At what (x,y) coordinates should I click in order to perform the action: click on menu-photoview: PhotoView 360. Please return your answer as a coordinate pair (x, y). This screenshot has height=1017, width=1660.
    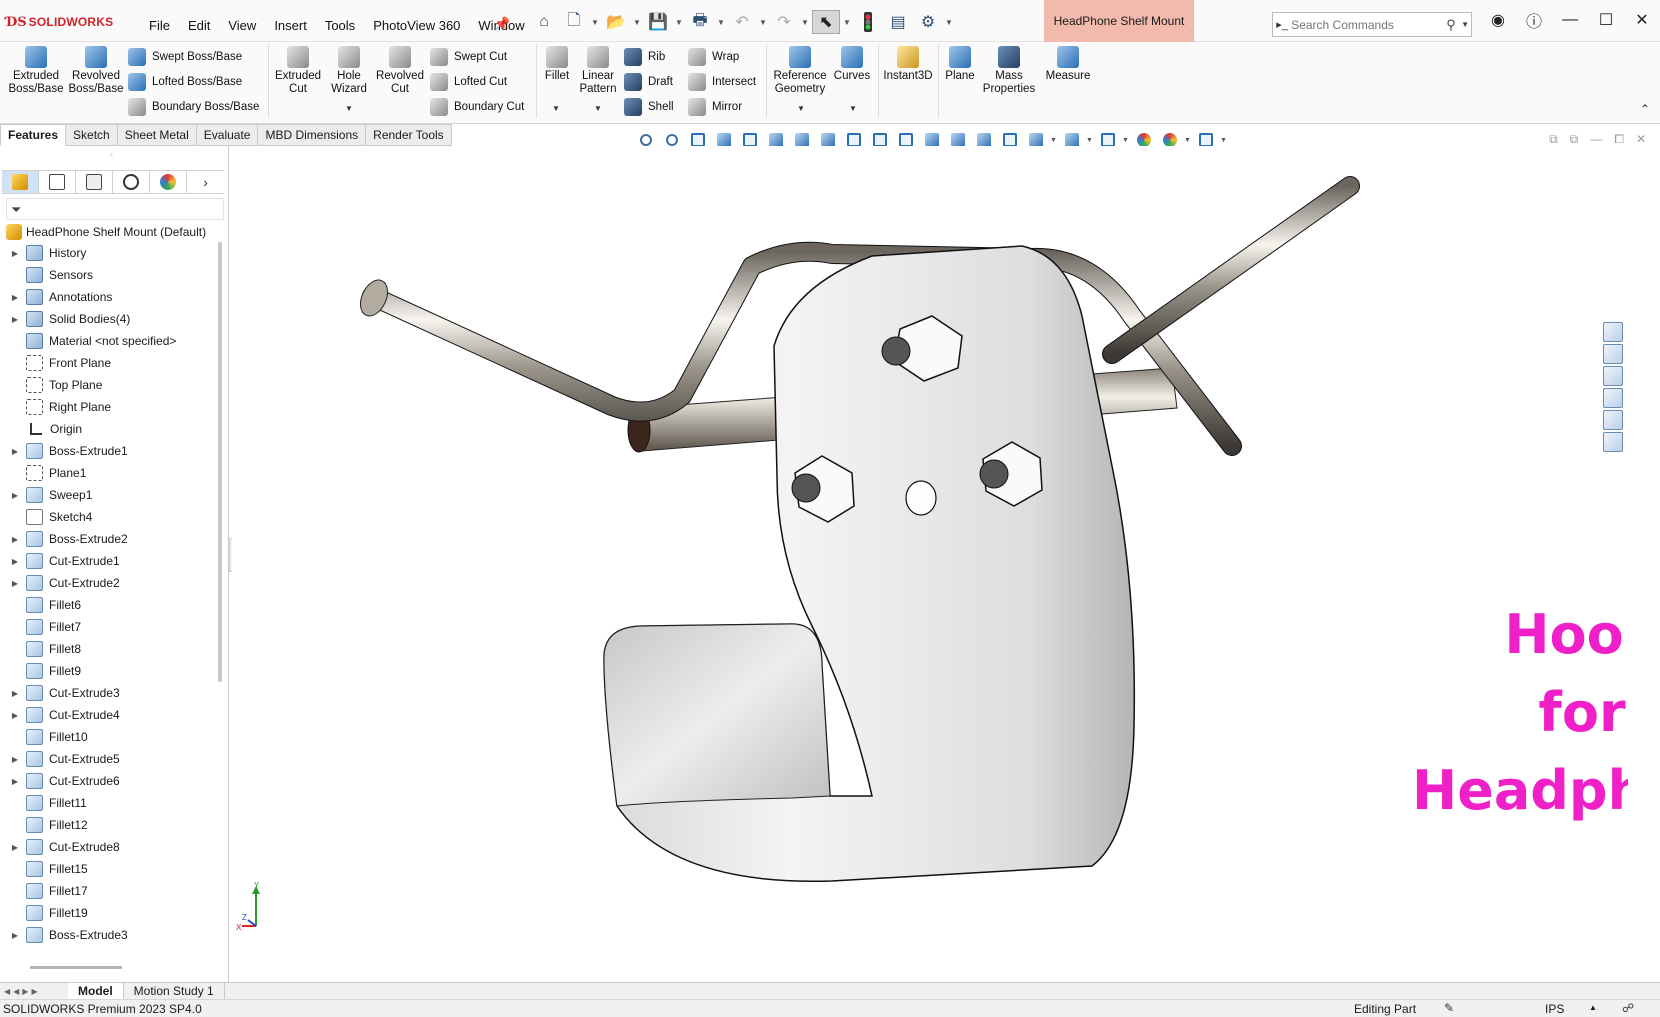
    Looking at the image, I should click on (416, 25).